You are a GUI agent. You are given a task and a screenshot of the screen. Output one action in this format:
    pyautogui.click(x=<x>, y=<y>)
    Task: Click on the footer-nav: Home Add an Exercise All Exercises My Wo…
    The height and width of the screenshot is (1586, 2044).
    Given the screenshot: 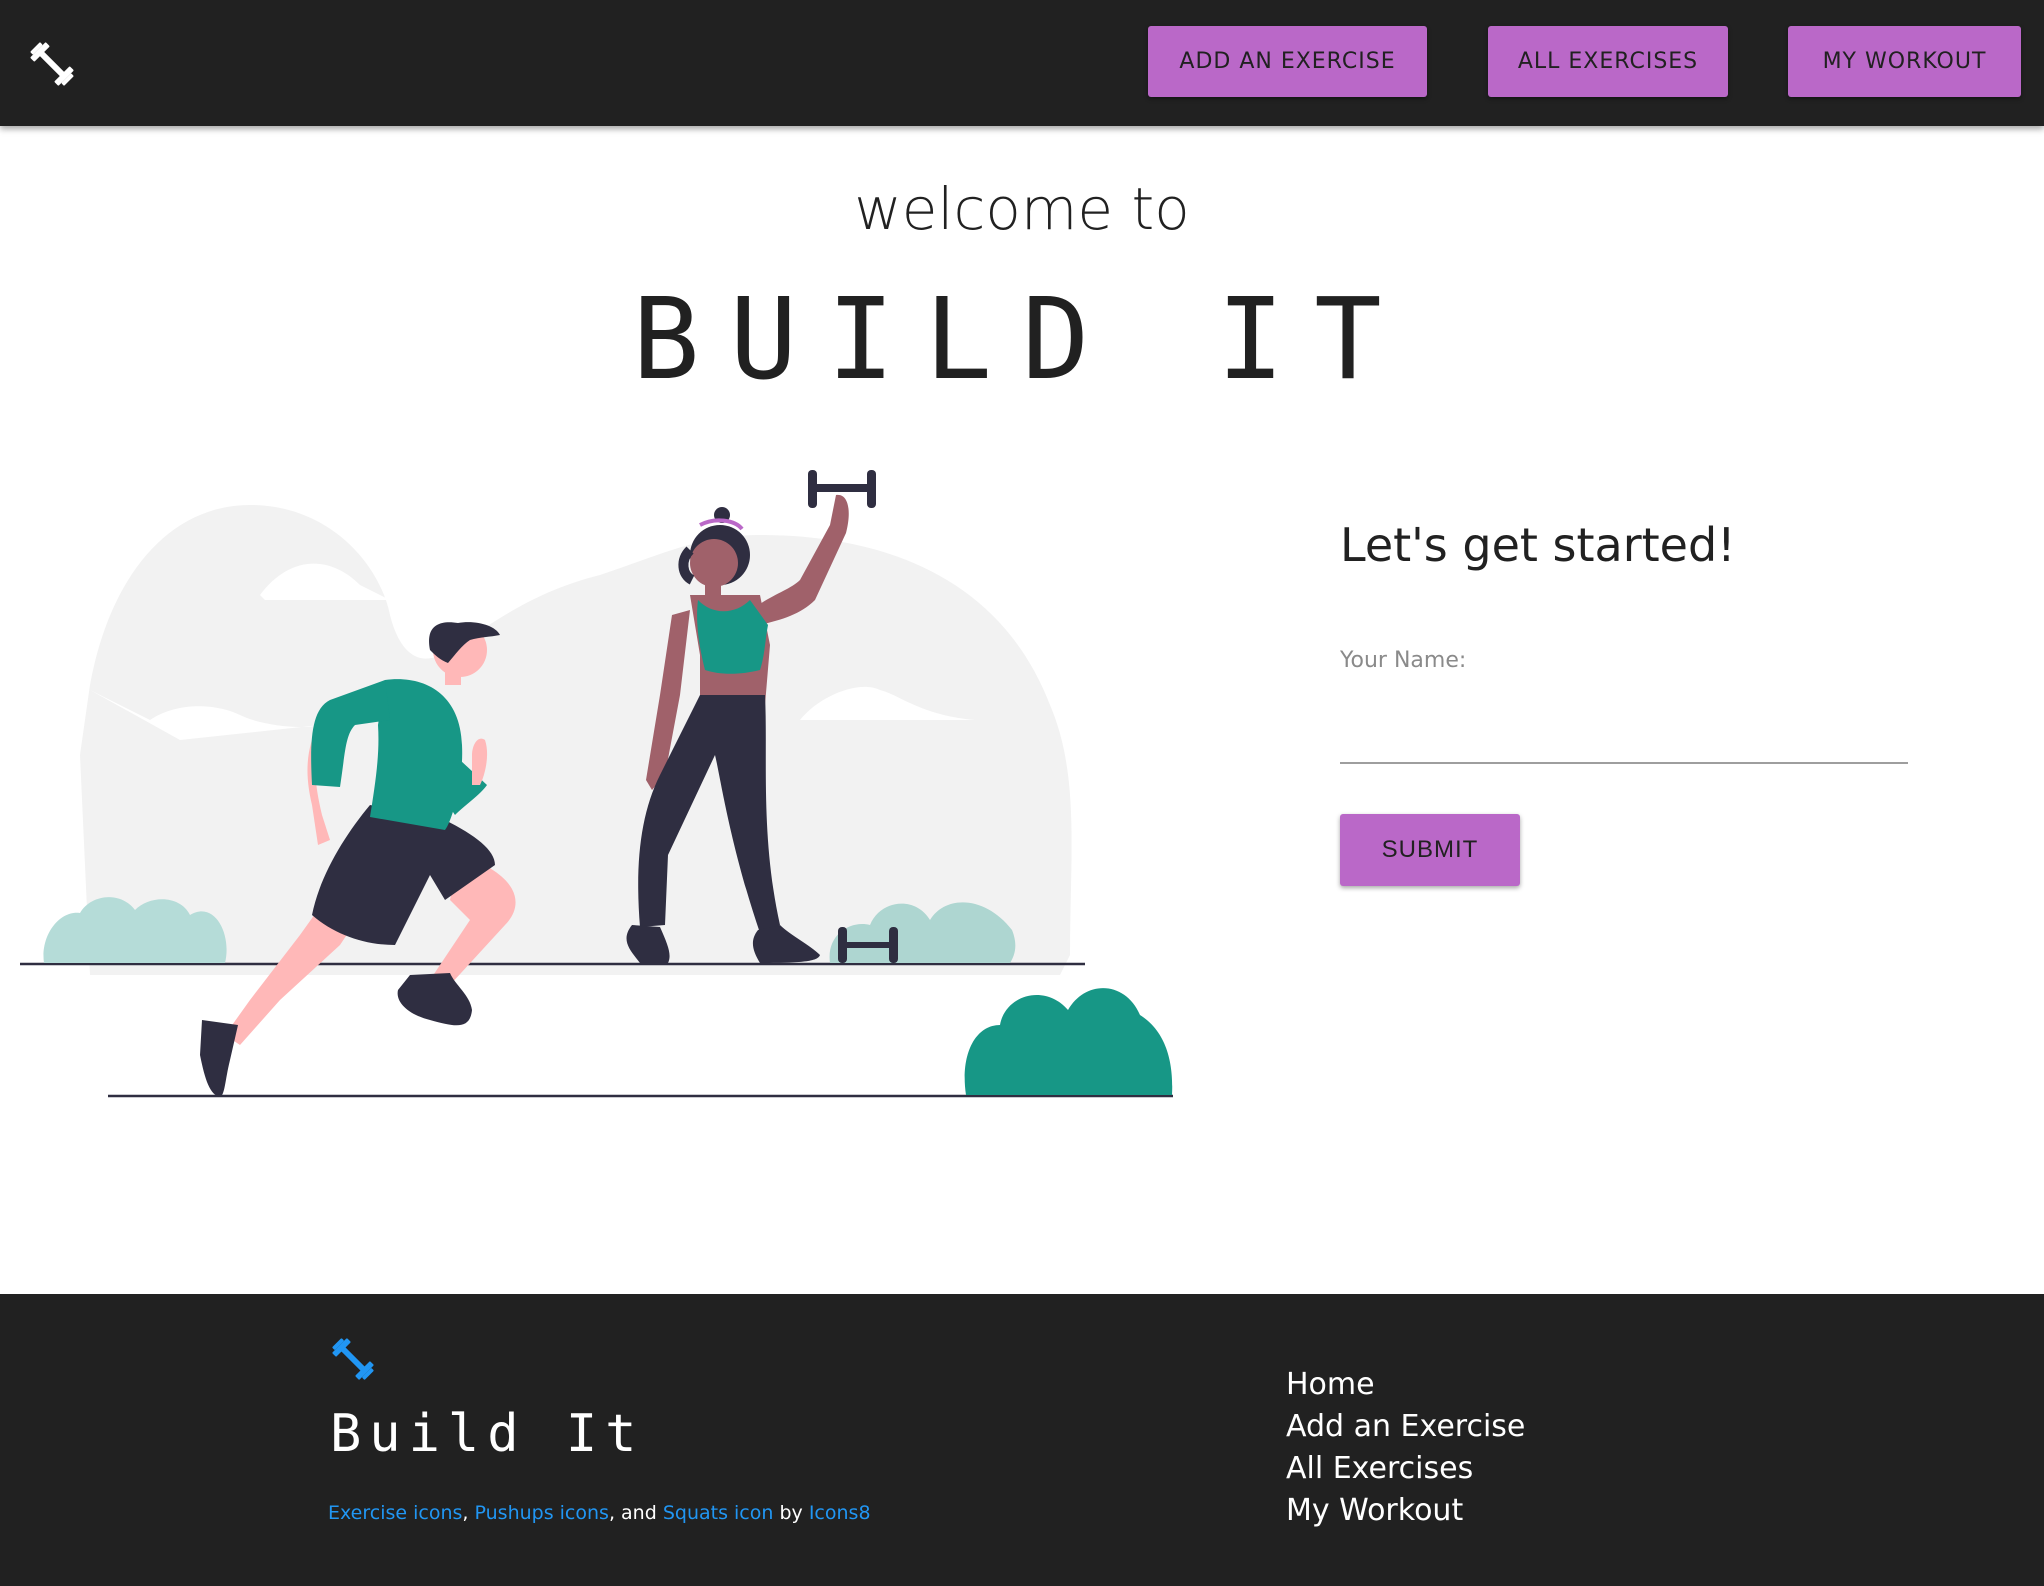 What is the action you would take?
    pyautogui.click(x=1405, y=1448)
    